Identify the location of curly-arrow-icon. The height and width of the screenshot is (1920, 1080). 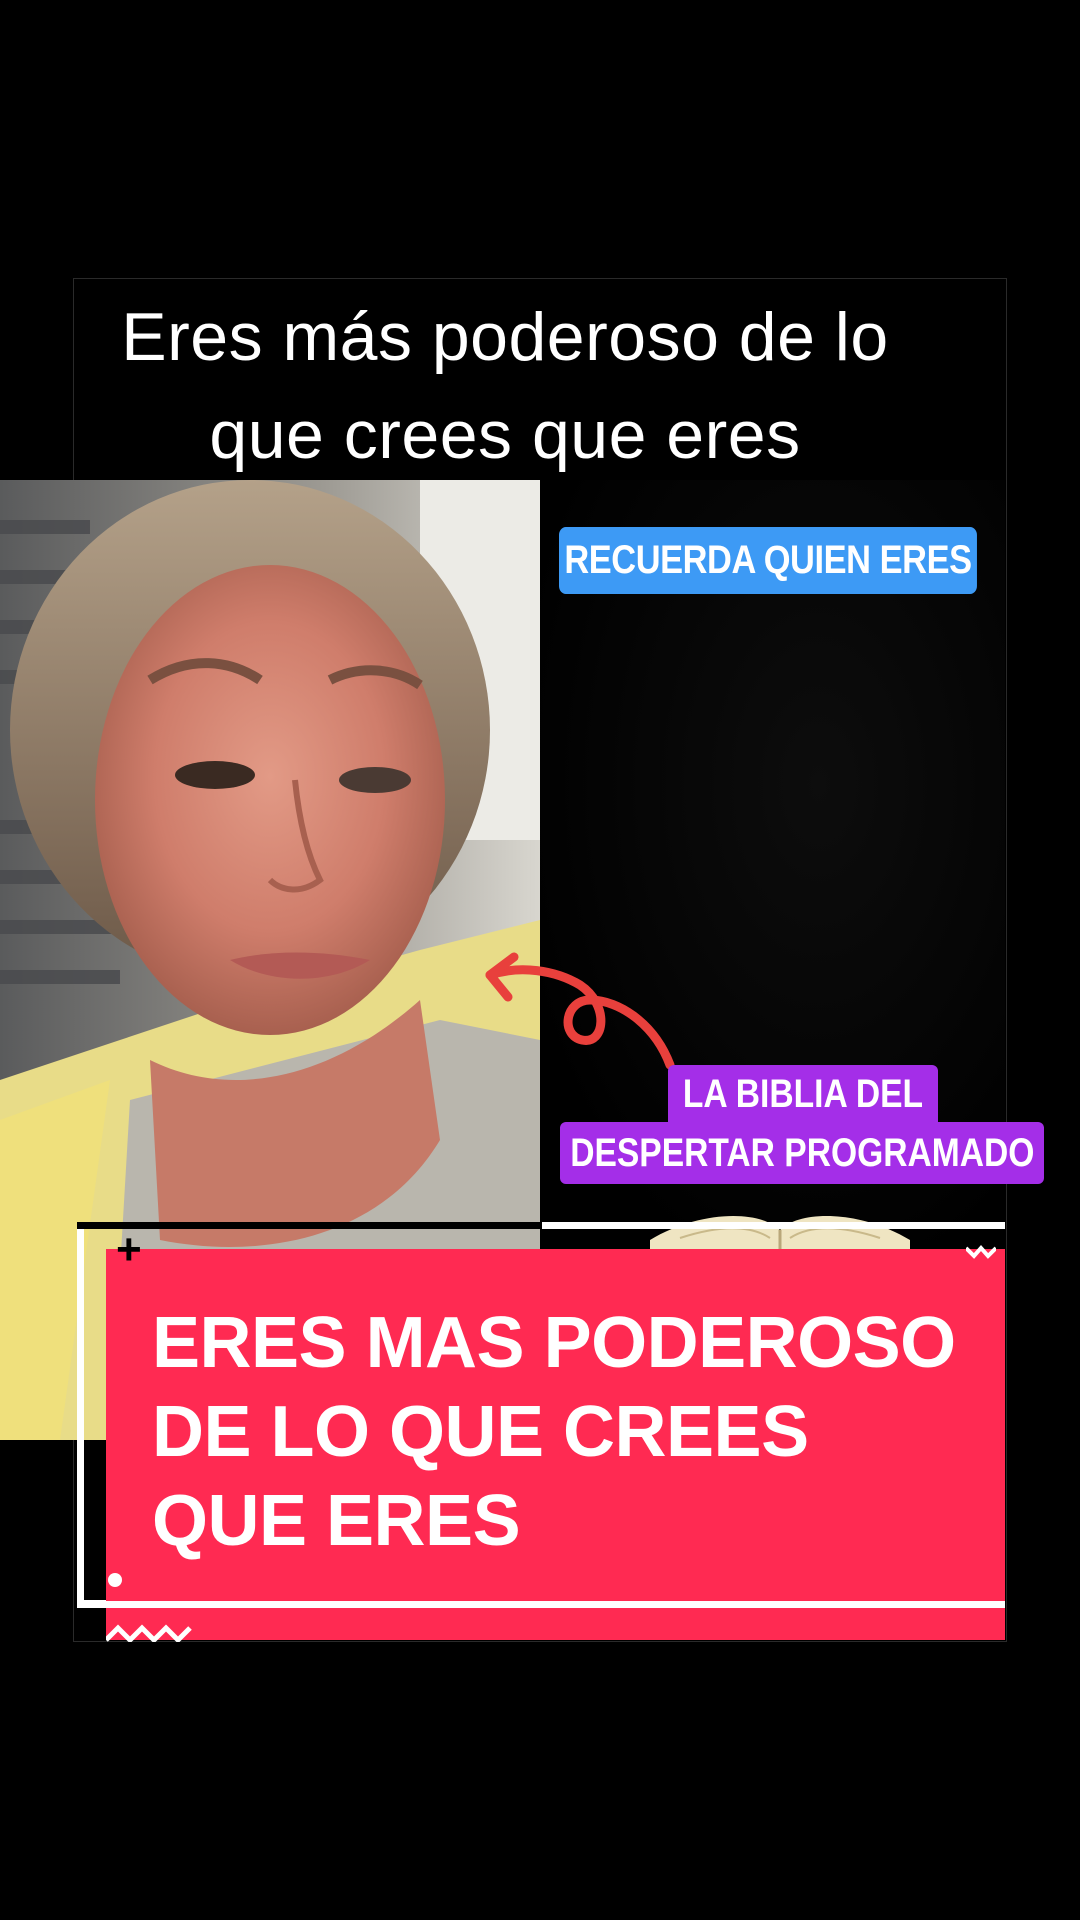
(580, 1011).